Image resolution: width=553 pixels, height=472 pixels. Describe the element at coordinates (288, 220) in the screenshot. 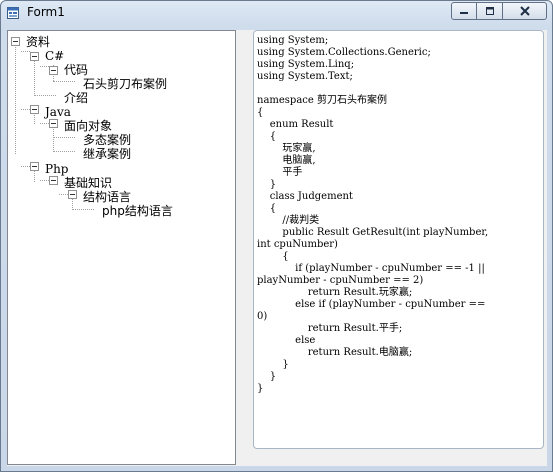

I see `code-line: //裁判类` at that location.